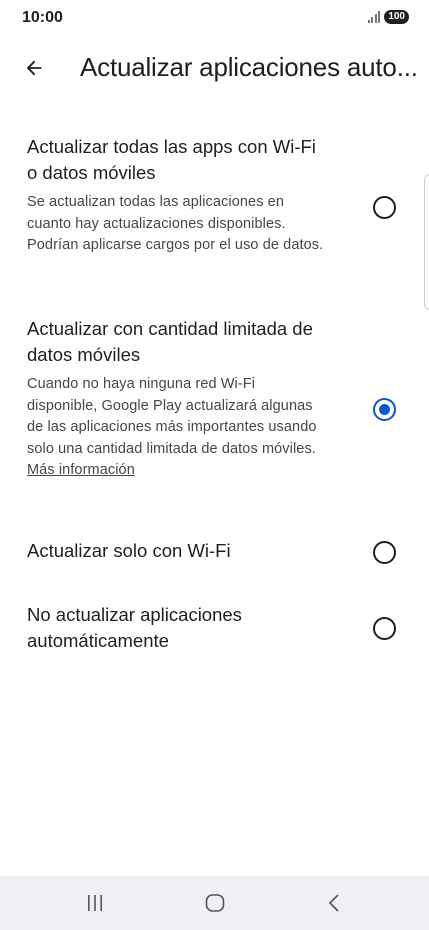  I want to click on home-icon, so click(215, 903).